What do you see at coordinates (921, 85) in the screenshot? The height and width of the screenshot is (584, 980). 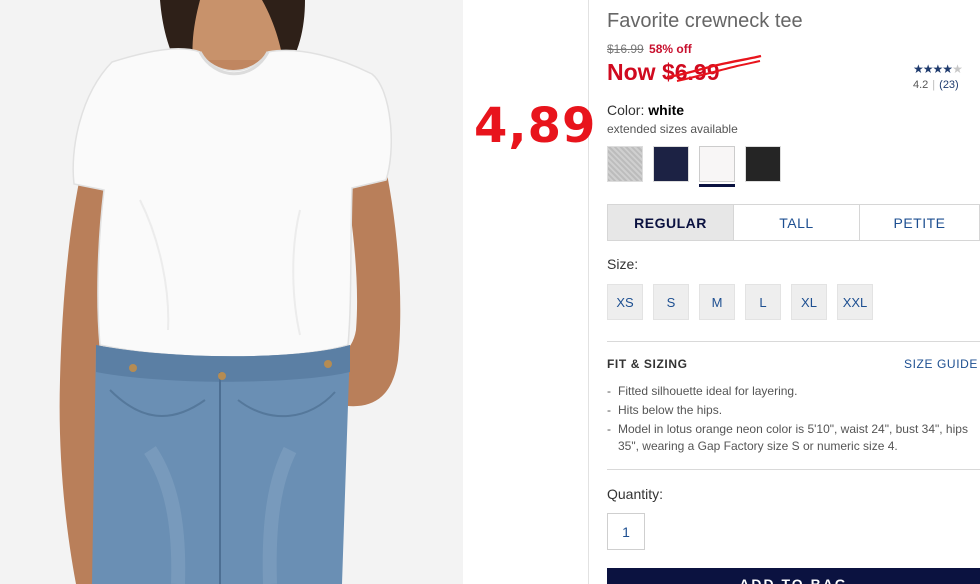 I see `rating-value: 4.2` at bounding box center [921, 85].